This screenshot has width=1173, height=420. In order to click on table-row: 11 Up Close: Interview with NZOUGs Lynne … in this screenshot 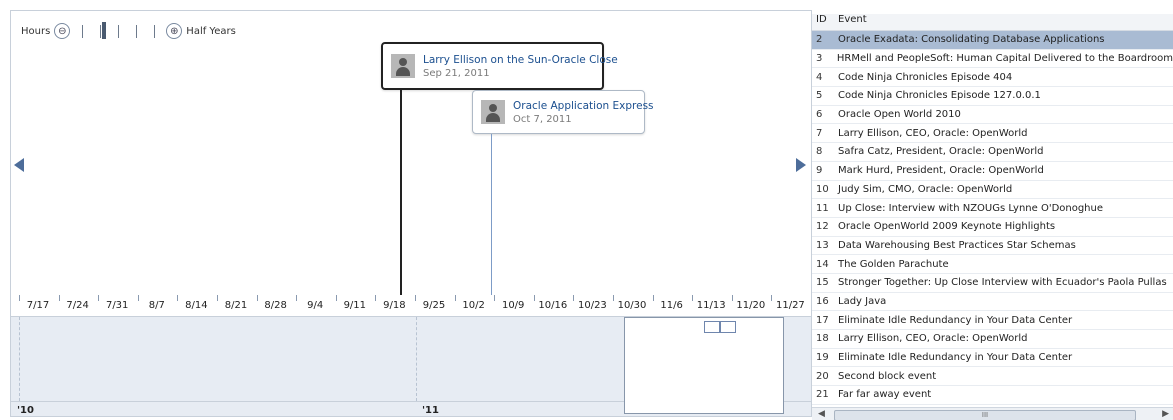, I will do `click(992, 208)`.